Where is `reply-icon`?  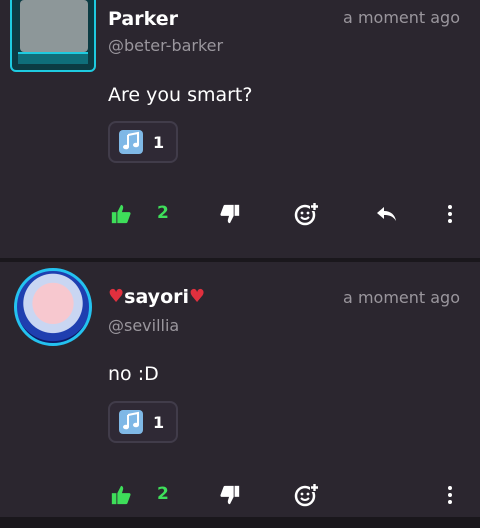 reply-icon is located at coordinates (386, 214).